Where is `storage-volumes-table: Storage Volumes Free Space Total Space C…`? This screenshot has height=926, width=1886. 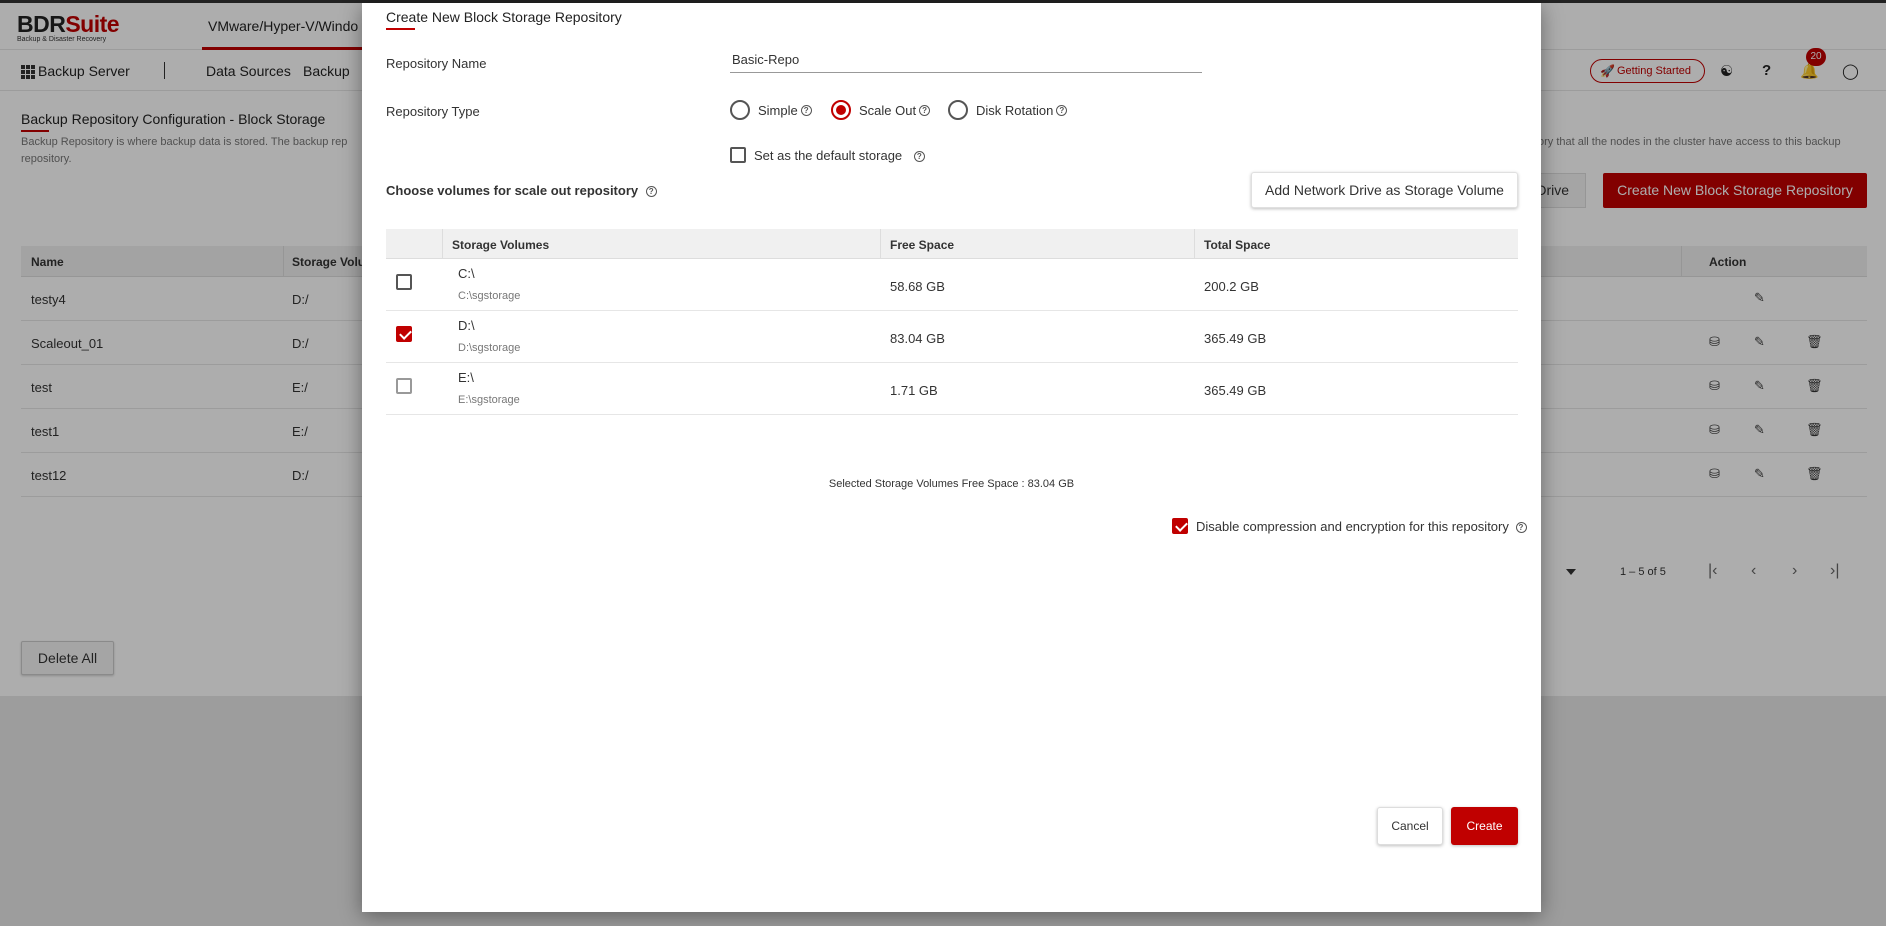
storage-volumes-table: Storage Volumes Free Space Total Space C… is located at coordinates (952, 322).